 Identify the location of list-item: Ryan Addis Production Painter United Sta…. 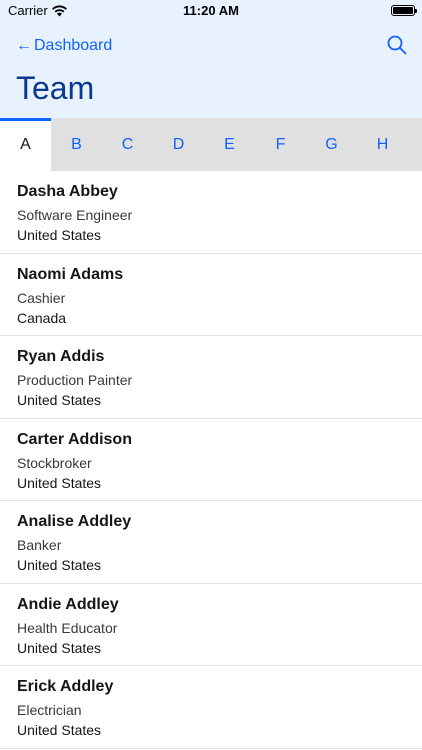
(211, 377).